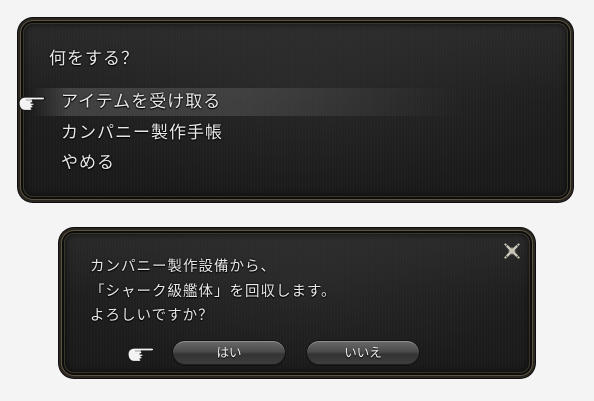 The width and height of the screenshot is (594, 401). Describe the element at coordinates (248, 102) in the screenshot. I see `menu-item-receive-item: アイテムを受け取る` at that location.